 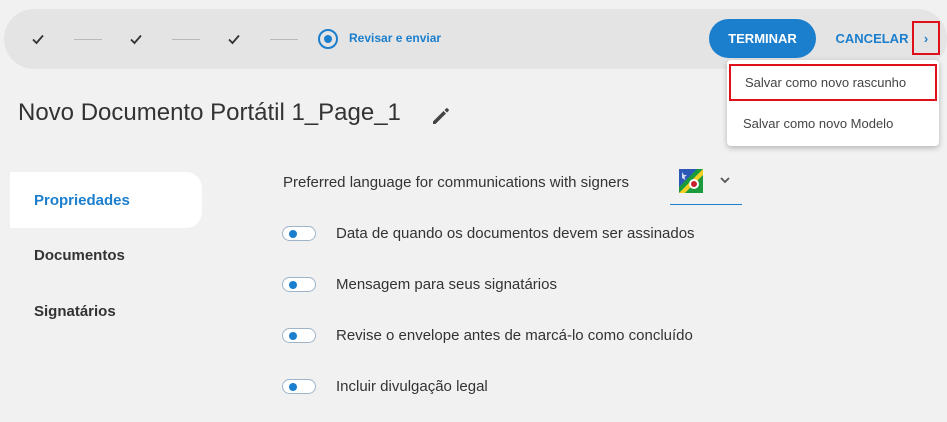 What do you see at coordinates (441, 116) in the screenshot?
I see `pencil-icon` at bounding box center [441, 116].